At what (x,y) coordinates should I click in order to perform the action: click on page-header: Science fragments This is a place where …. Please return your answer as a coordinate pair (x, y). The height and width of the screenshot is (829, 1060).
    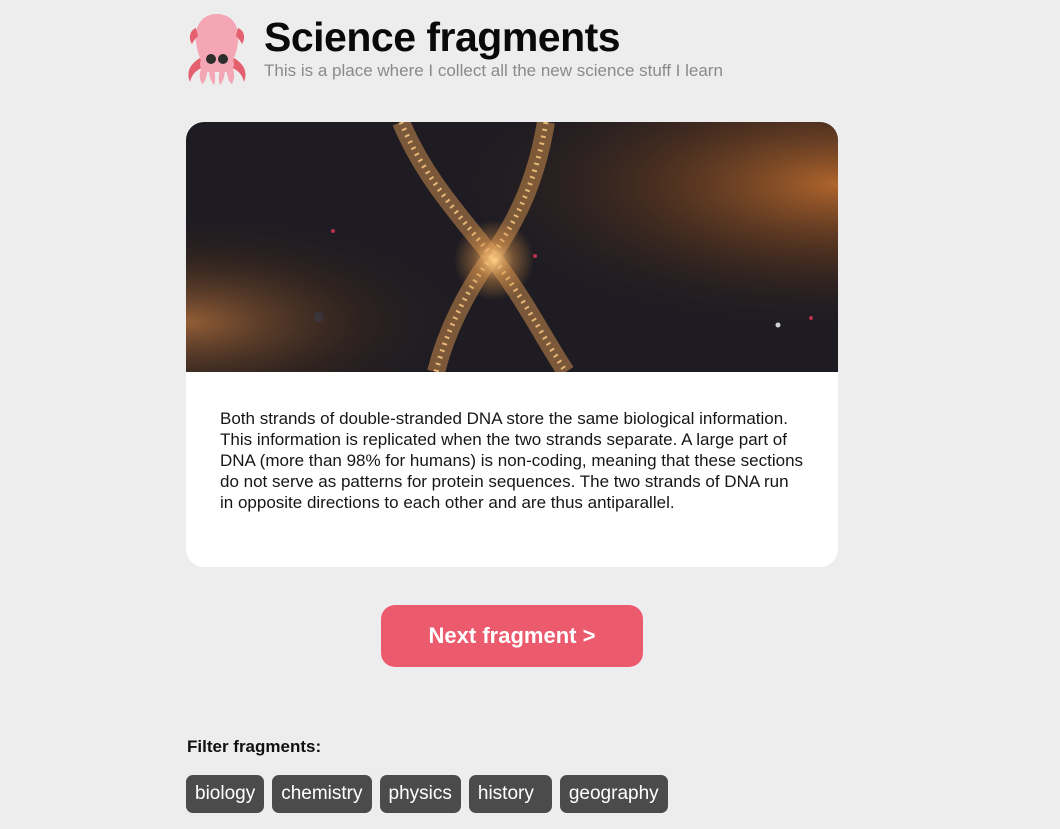
    Looking at the image, I should click on (453, 49).